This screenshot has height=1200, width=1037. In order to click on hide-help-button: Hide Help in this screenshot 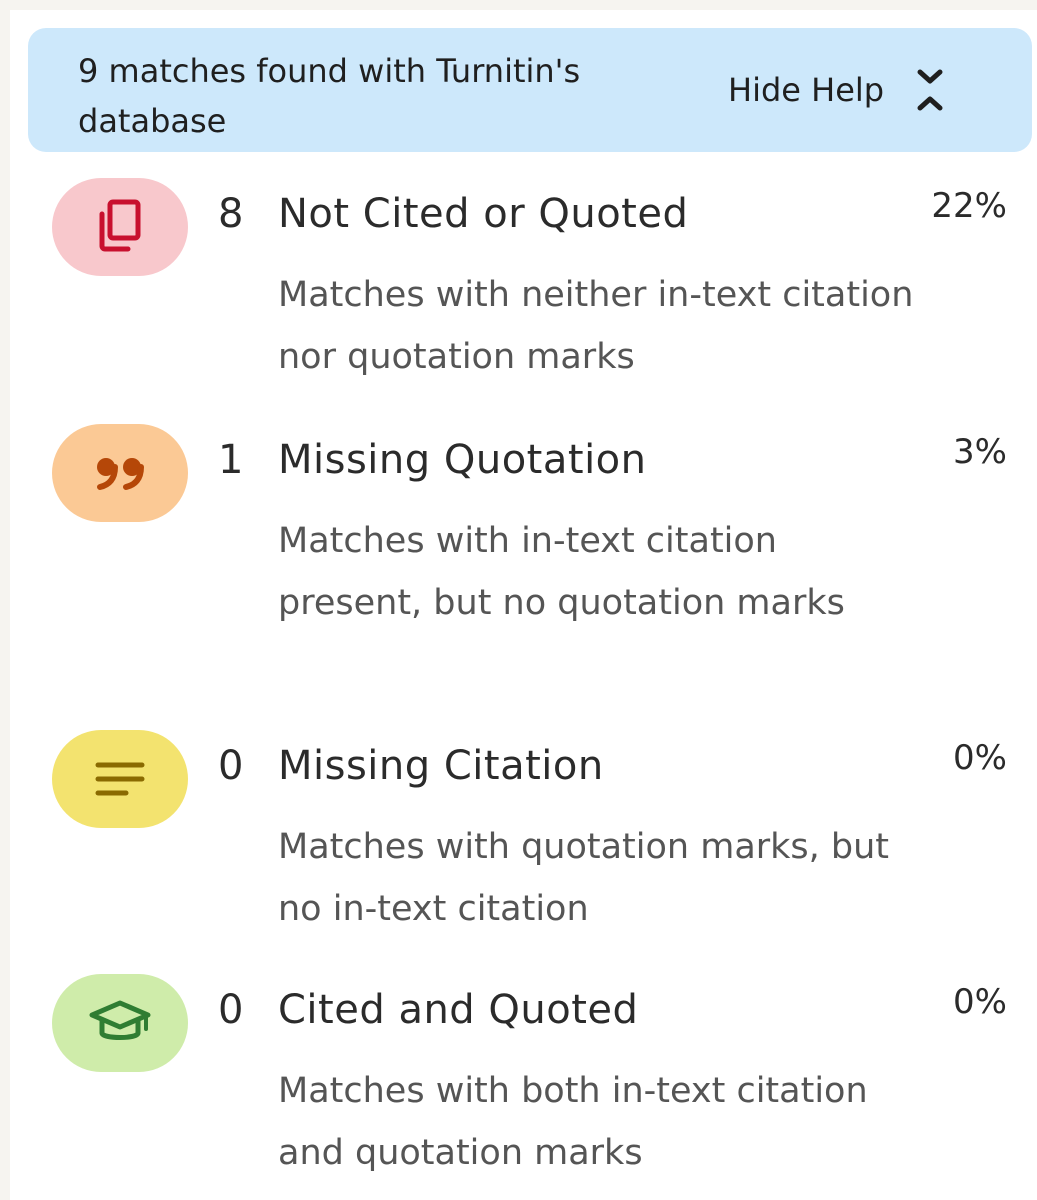, I will do `click(838, 90)`.